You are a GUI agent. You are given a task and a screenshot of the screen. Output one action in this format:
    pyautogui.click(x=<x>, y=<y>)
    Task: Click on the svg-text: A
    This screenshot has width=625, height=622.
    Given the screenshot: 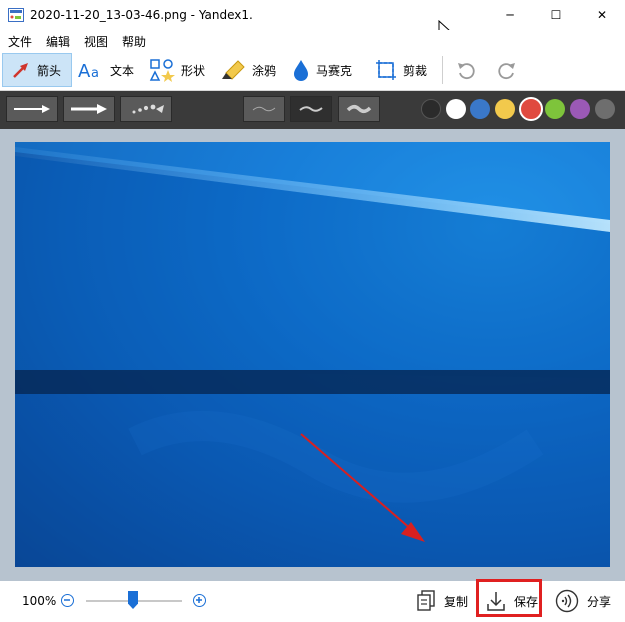 What is the action you would take?
    pyautogui.click(x=84, y=70)
    